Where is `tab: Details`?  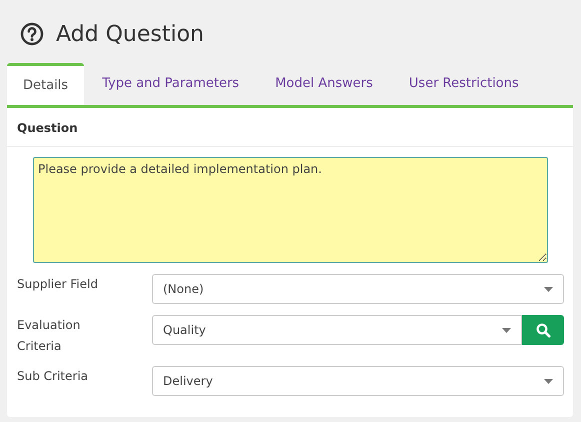
tab: Details is located at coordinates (45, 84).